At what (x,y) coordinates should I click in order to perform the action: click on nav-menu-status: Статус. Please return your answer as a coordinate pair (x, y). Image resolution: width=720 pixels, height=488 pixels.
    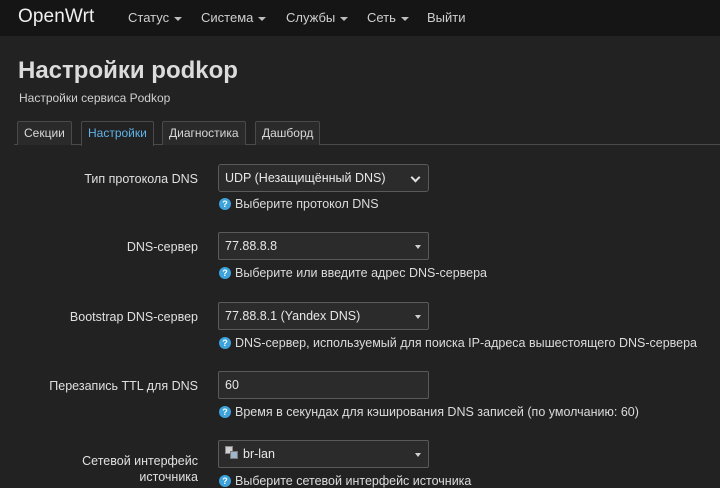
    Looking at the image, I should click on (155, 17).